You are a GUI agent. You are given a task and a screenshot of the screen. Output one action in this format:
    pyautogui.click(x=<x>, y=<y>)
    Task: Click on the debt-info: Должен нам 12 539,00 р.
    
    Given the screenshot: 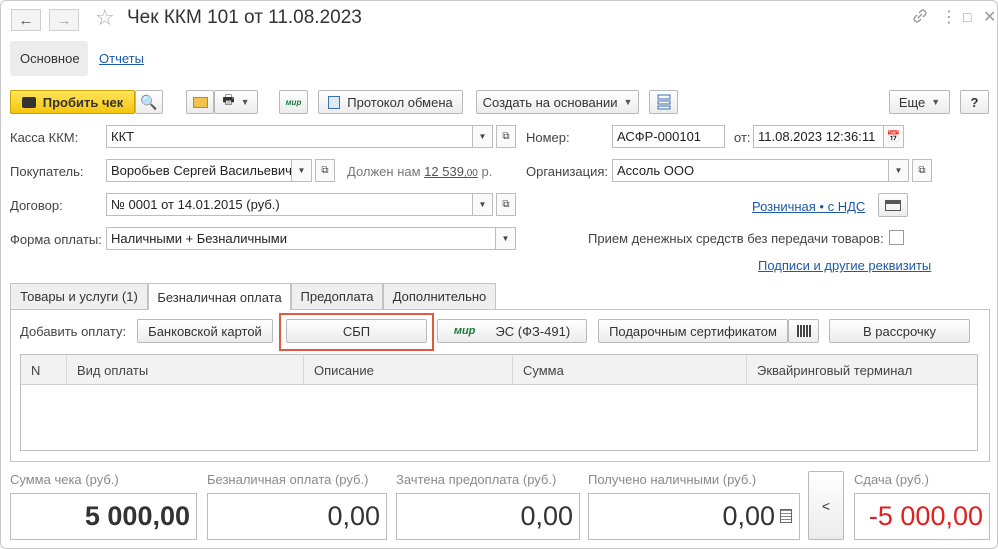 What is the action you would take?
    pyautogui.click(x=419, y=171)
    